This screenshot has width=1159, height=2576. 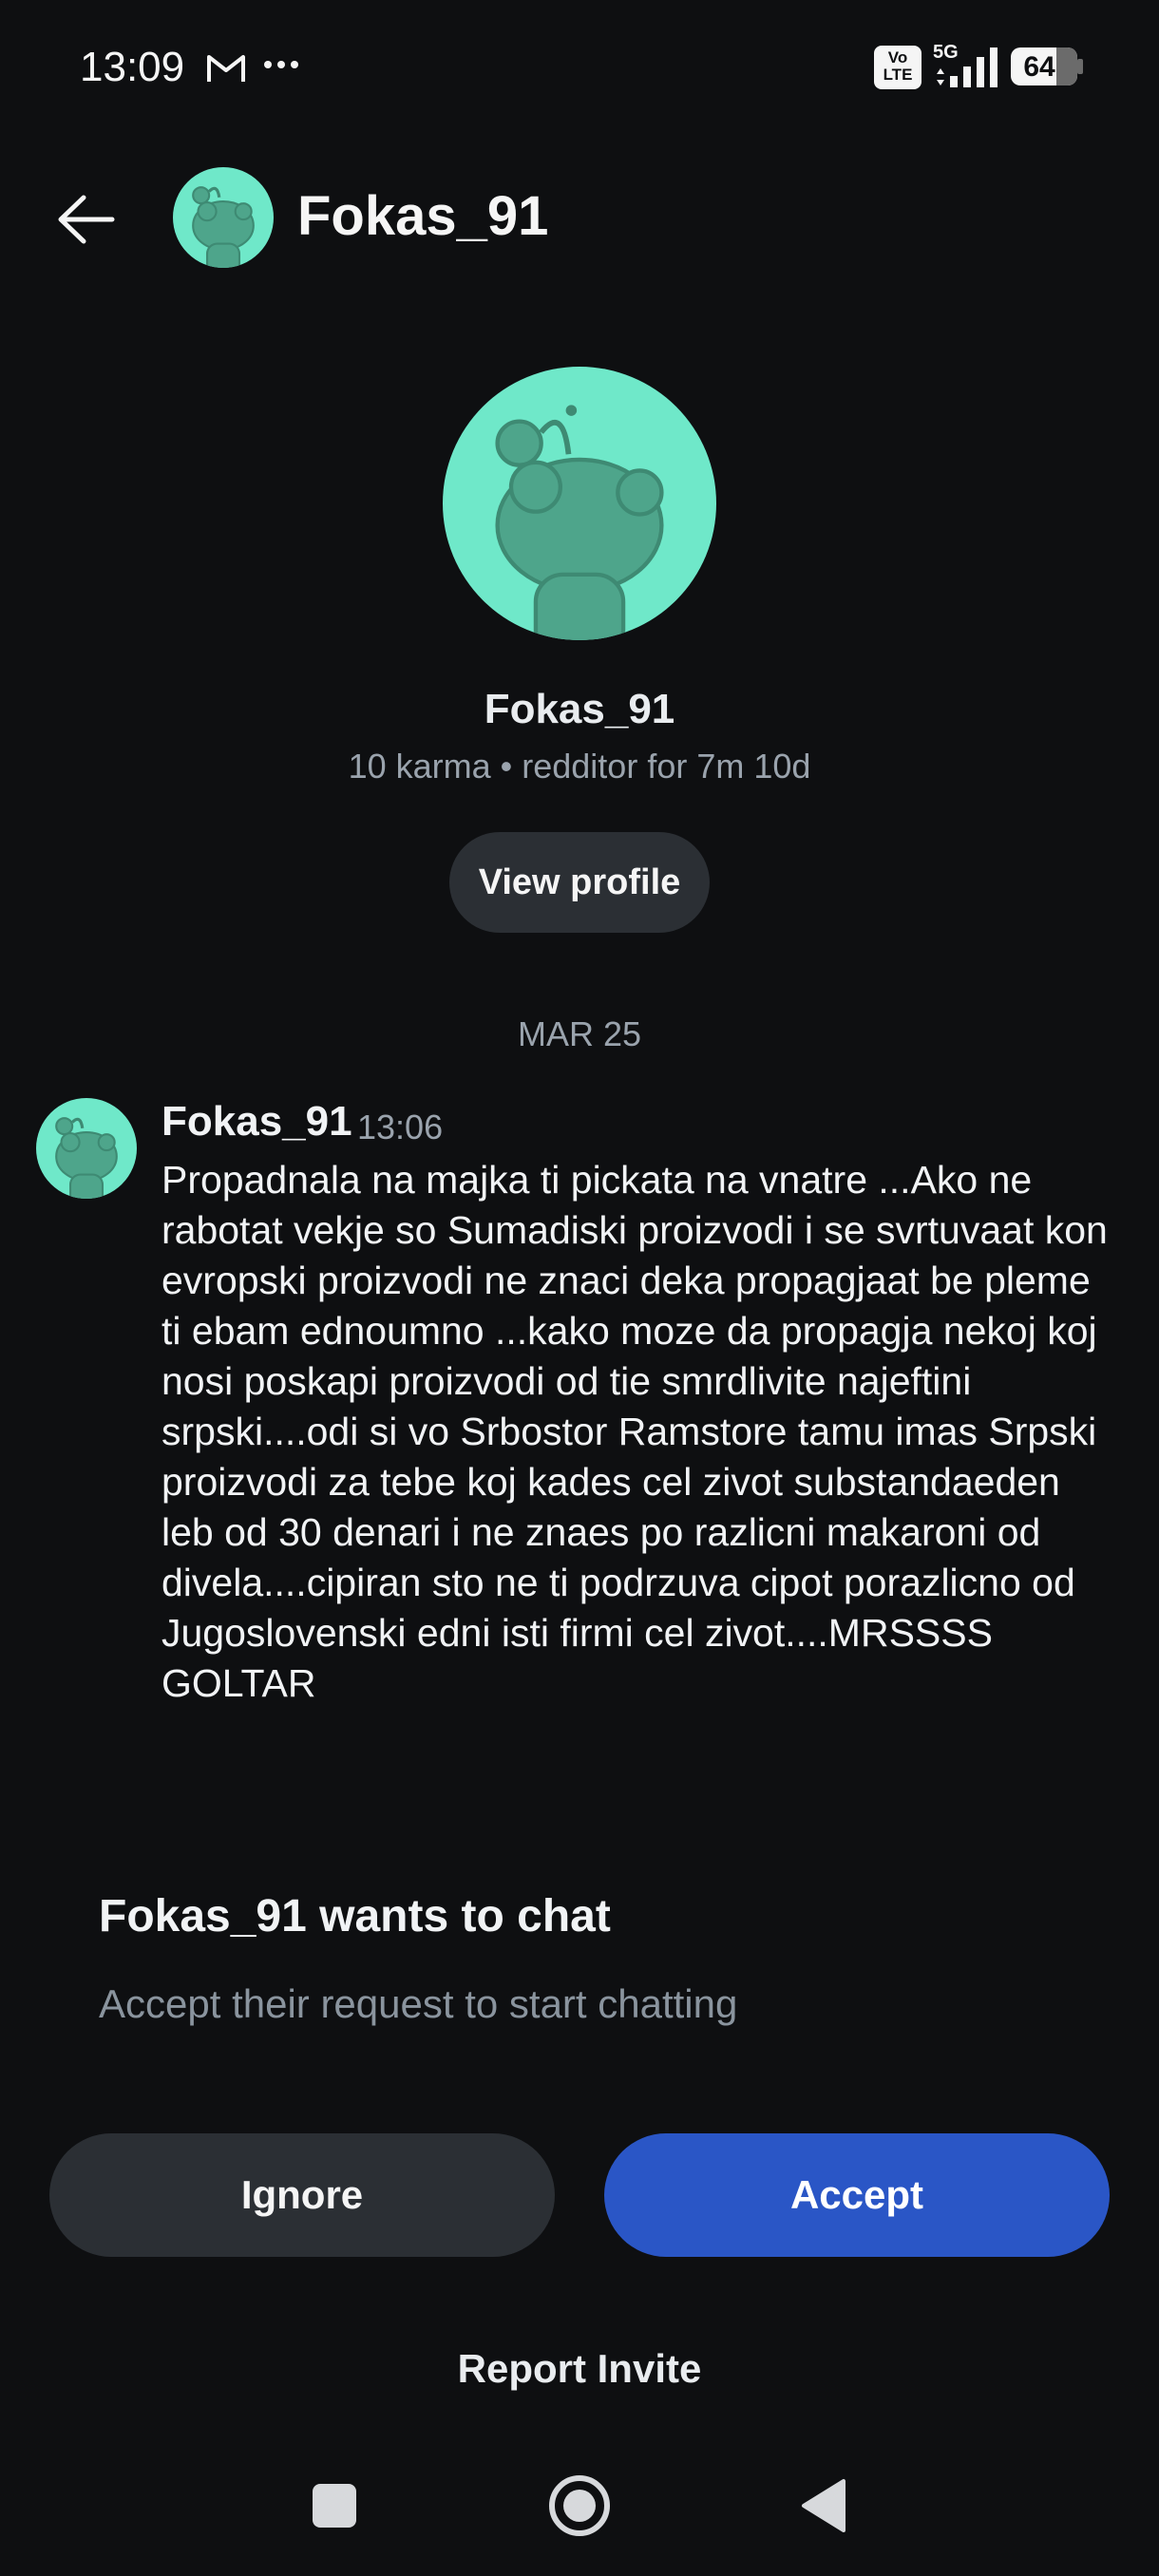 What do you see at coordinates (132, 67) in the screenshot?
I see `status-time: 13:09` at bounding box center [132, 67].